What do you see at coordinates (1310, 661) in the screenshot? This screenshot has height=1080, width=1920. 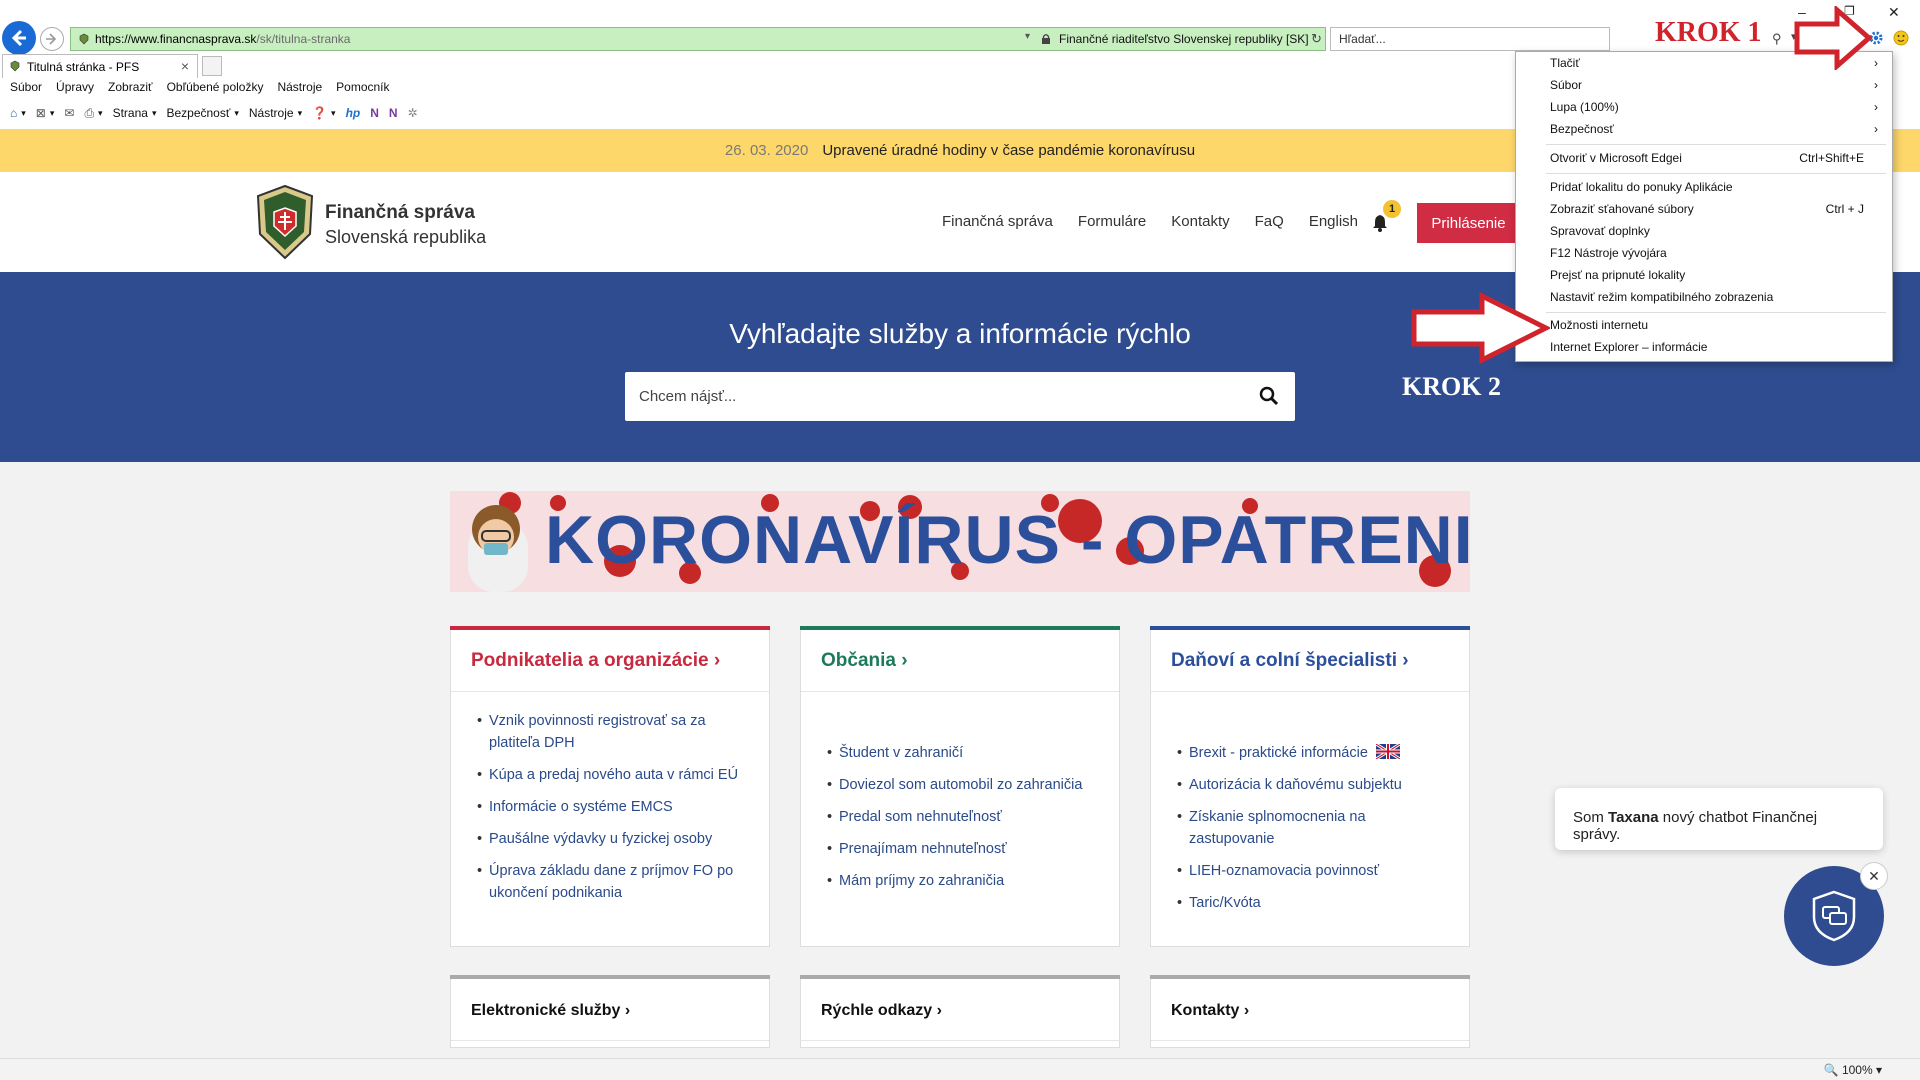 I see `card-title-link: Daňoví a colní špecialisti ›` at bounding box center [1310, 661].